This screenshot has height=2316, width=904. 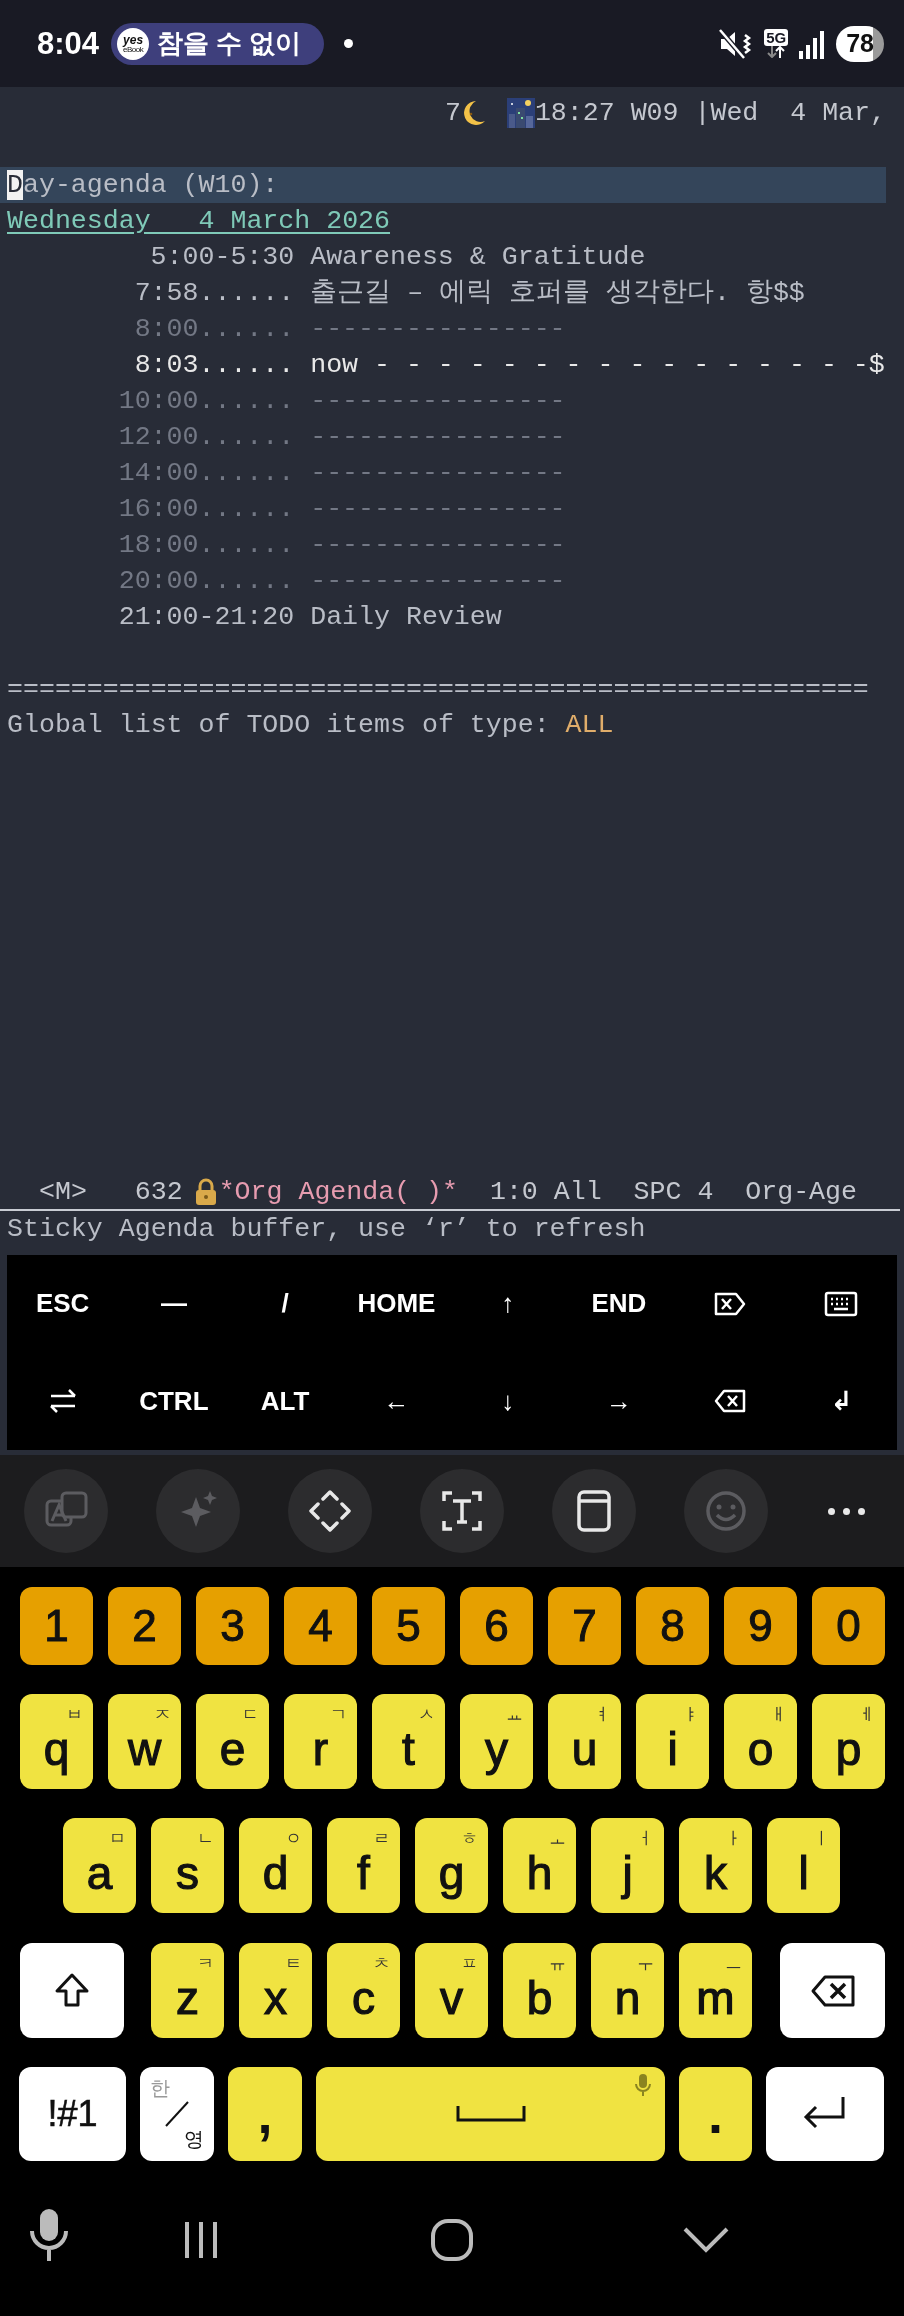 I want to click on hangul-hint: ㅊ, so click(x=381, y=1964).